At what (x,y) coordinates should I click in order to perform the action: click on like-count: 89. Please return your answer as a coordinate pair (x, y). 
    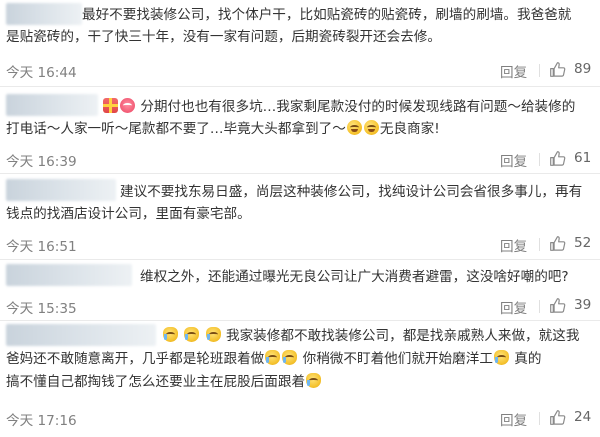
    Looking at the image, I should click on (583, 69).